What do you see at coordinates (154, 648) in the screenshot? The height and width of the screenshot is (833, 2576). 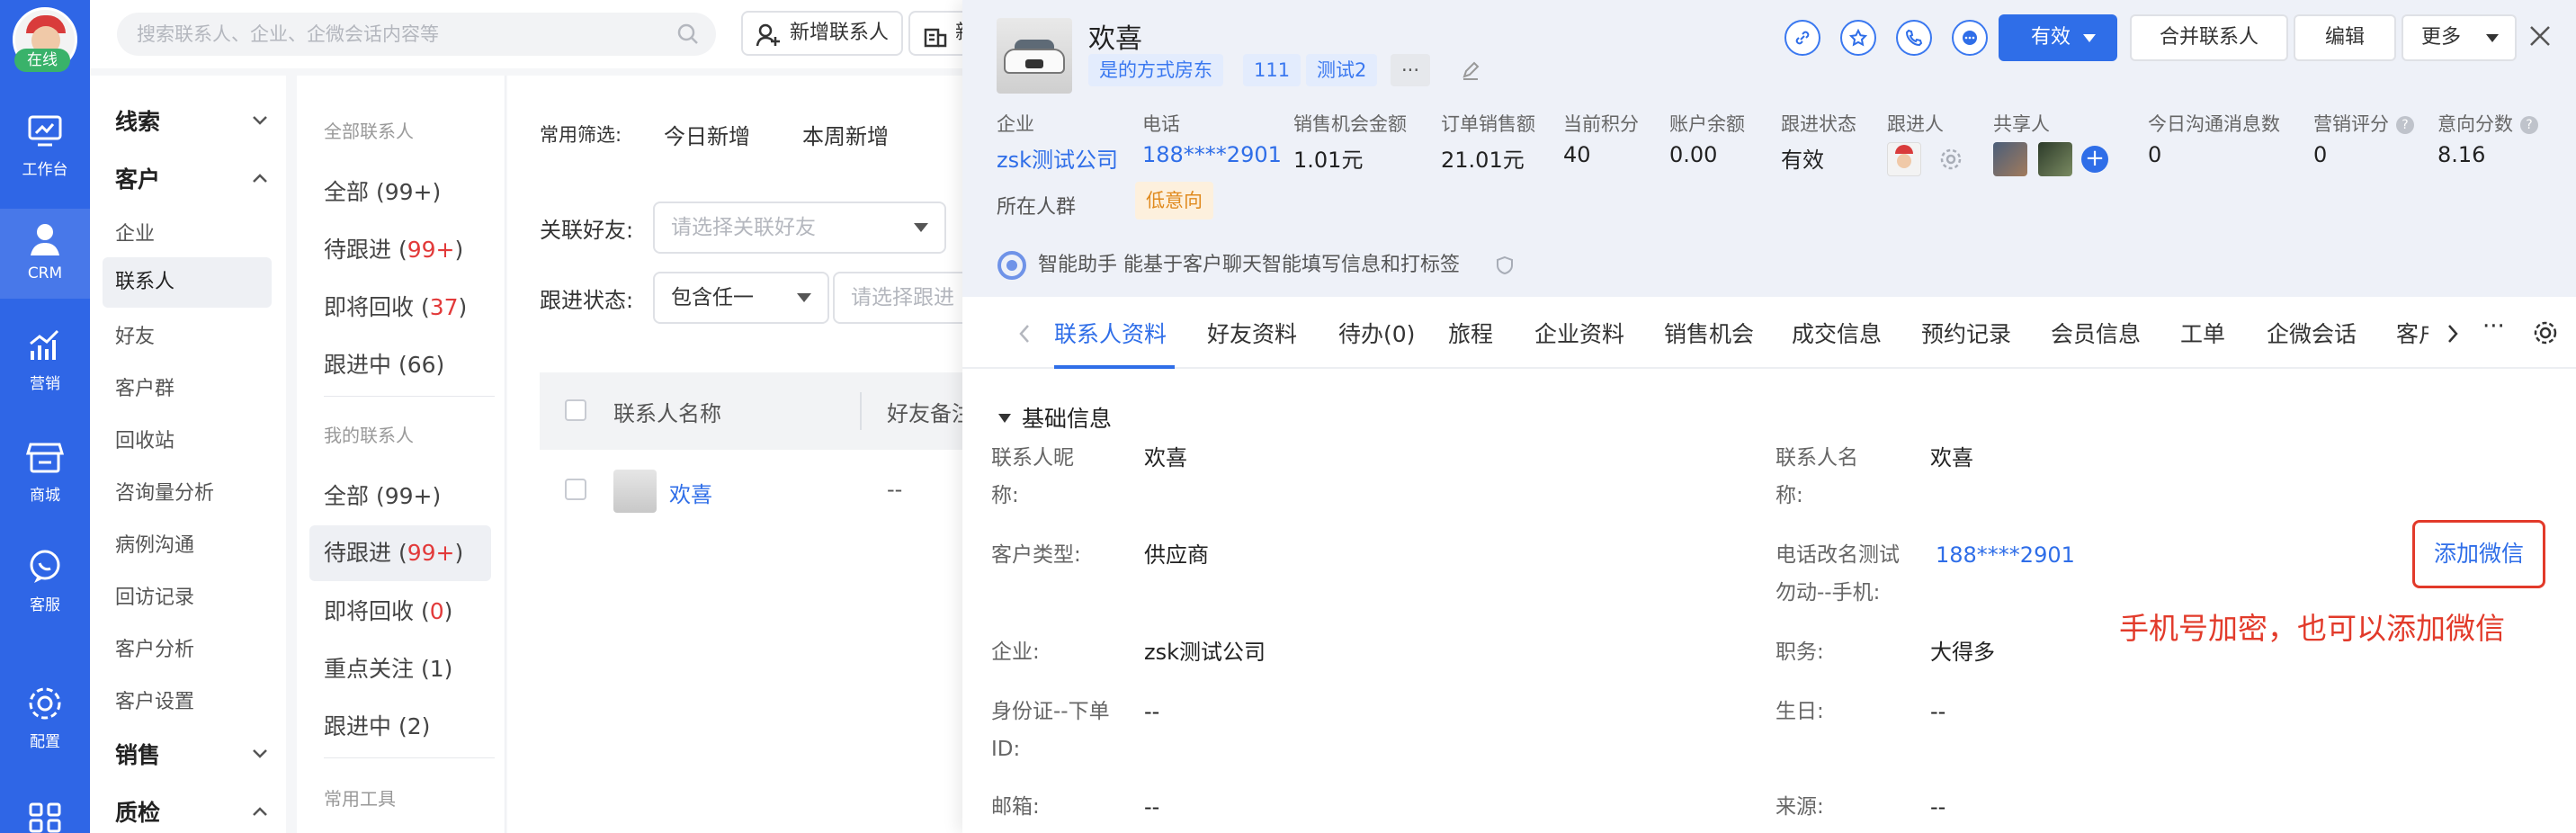 I see `menu-item-customer-analysis: 客户分析` at bounding box center [154, 648].